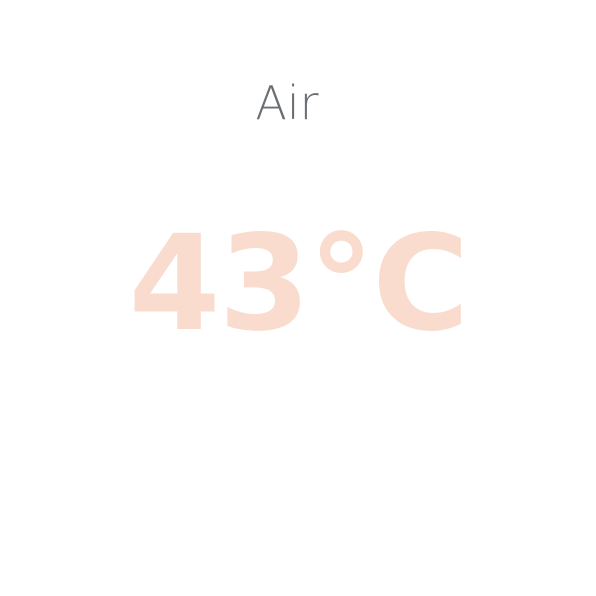 This screenshot has width=596, height=596. I want to click on sensor-label: Air, so click(287, 103).